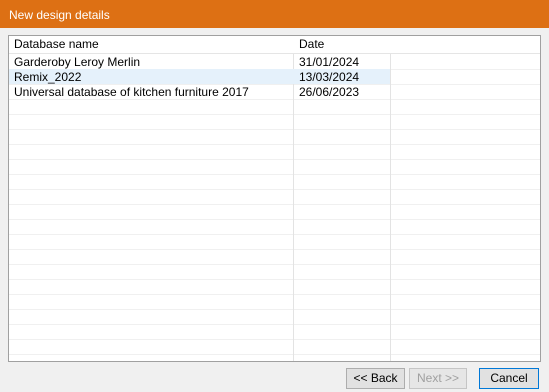 This screenshot has height=392, width=549. What do you see at coordinates (154, 44) in the screenshot?
I see `column-header-database-name: Database name` at bounding box center [154, 44].